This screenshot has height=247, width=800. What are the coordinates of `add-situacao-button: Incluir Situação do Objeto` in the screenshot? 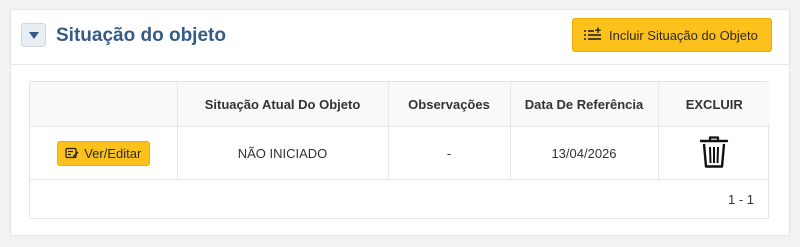 It's located at (672, 35).